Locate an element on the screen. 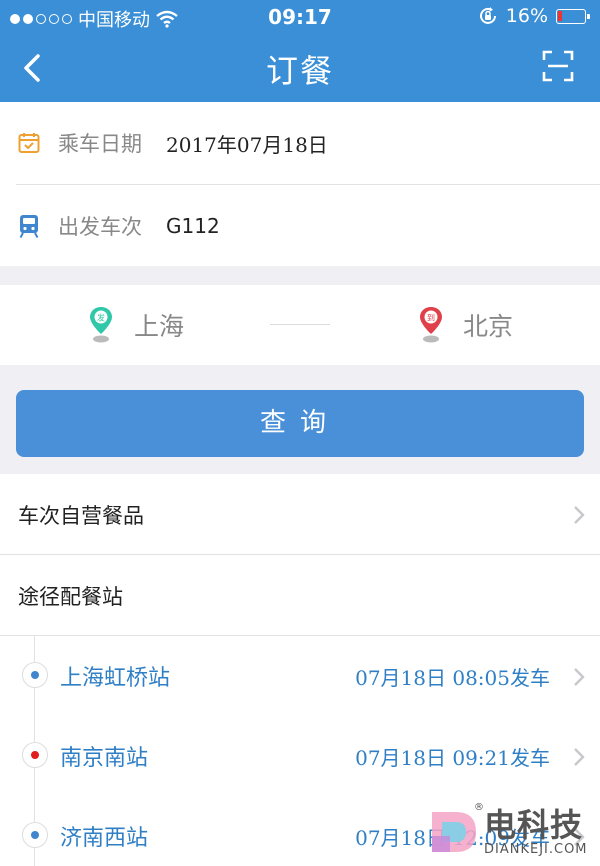 The width and height of the screenshot is (600, 866). status-bar: 中国移动 09:17 16% is located at coordinates (300, 17).